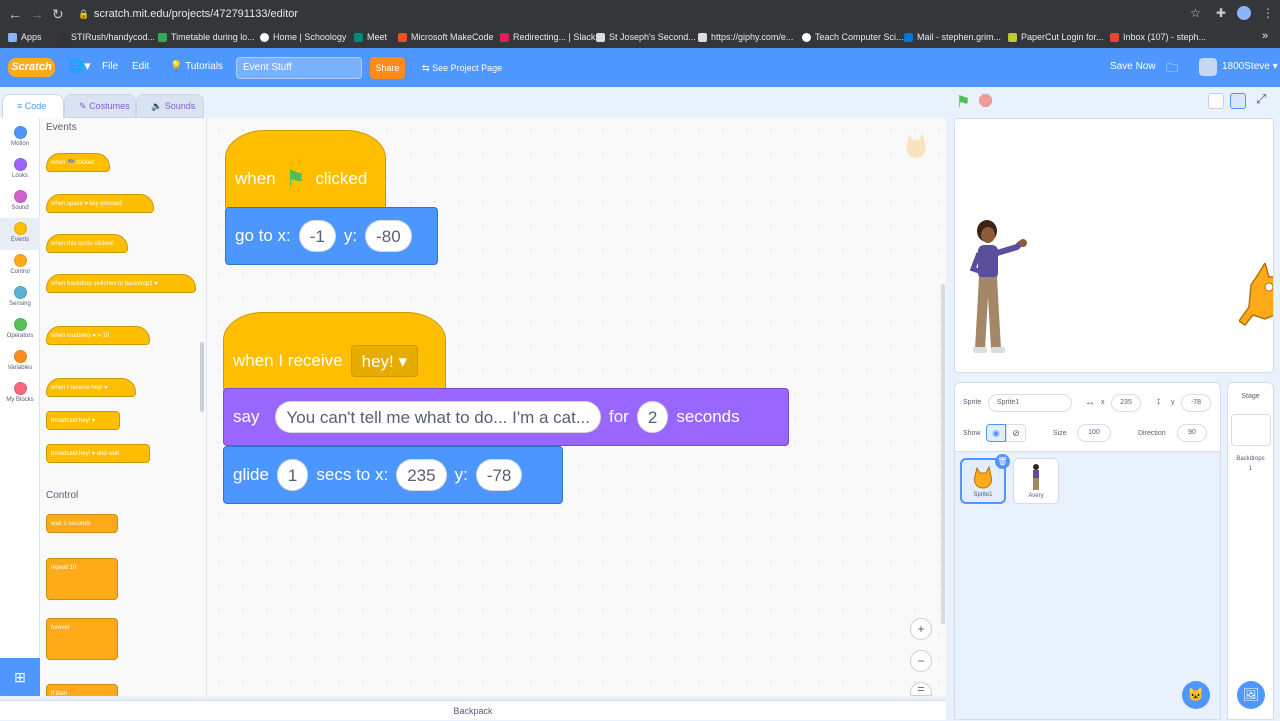 This screenshot has height=721, width=1280. What do you see at coordinates (985, 479) in the screenshot?
I see `sprite-thumb-sprite1: Sprite1 🗑` at bounding box center [985, 479].